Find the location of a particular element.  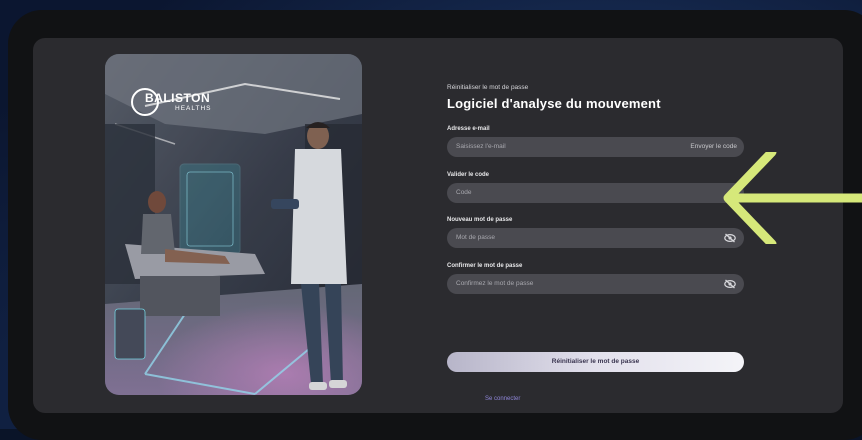

eye-off-icon is located at coordinates (730, 284).